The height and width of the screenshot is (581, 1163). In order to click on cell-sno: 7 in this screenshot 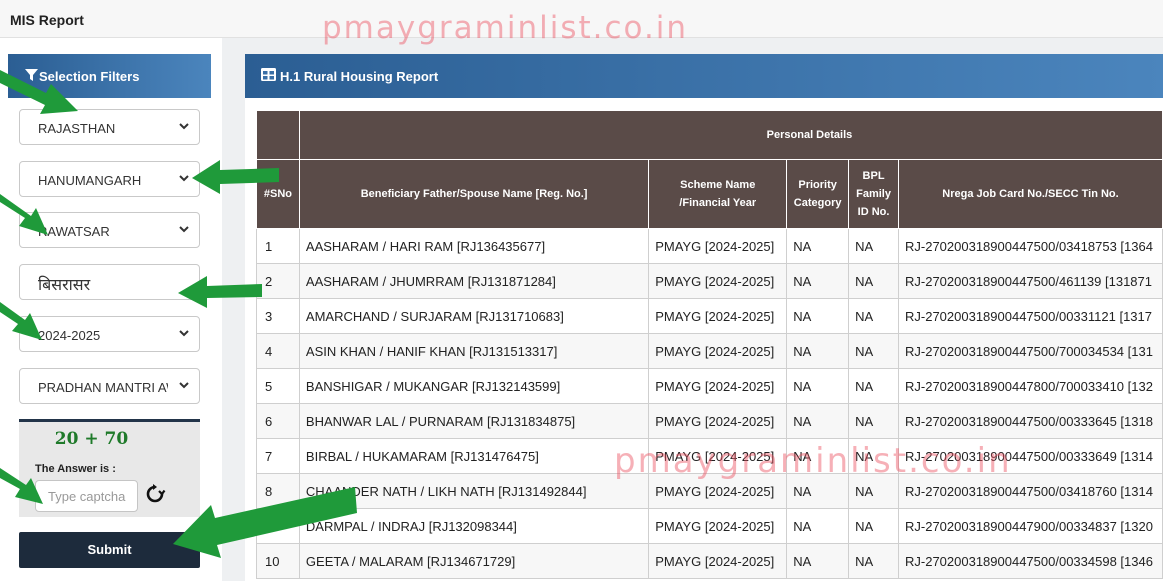, I will do `click(278, 456)`.